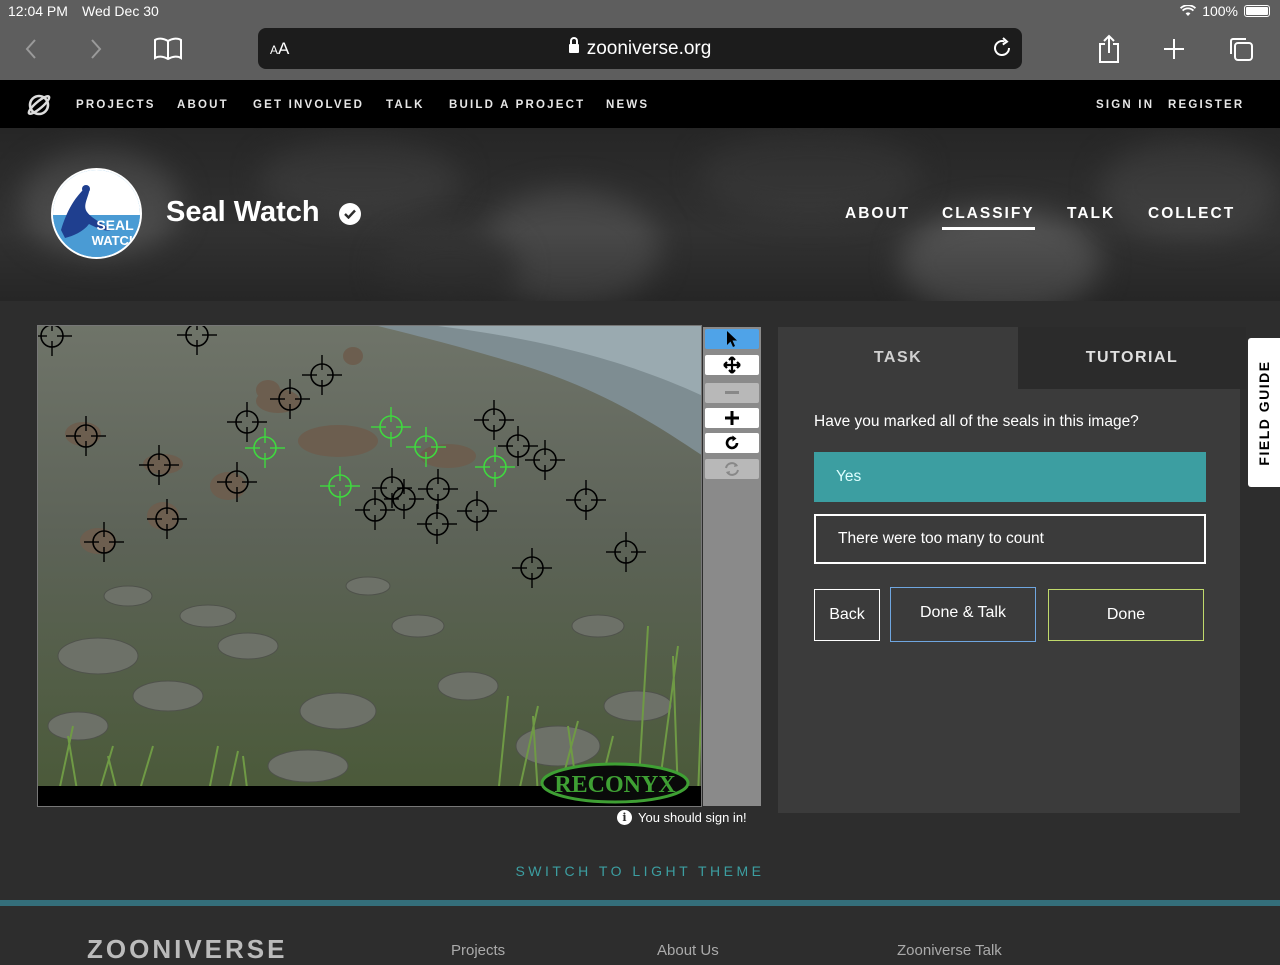 This screenshot has height=965, width=1280. What do you see at coordinates (350, 214) in the screenshot?
I see `verified-badge-icon` at bounding box center [350, 214].